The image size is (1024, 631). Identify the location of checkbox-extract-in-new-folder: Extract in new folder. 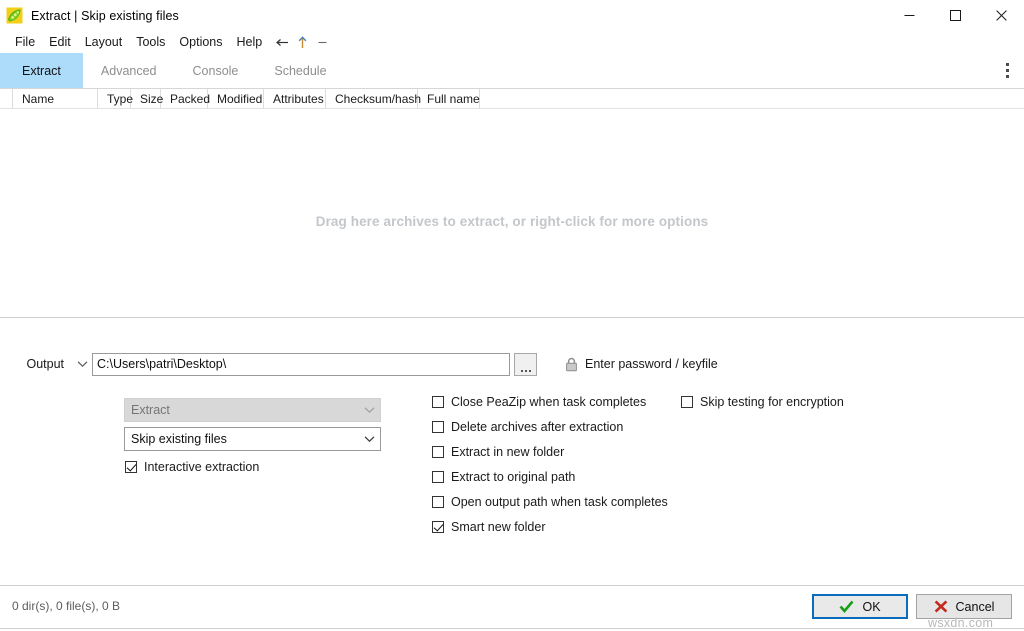
(498, 452).